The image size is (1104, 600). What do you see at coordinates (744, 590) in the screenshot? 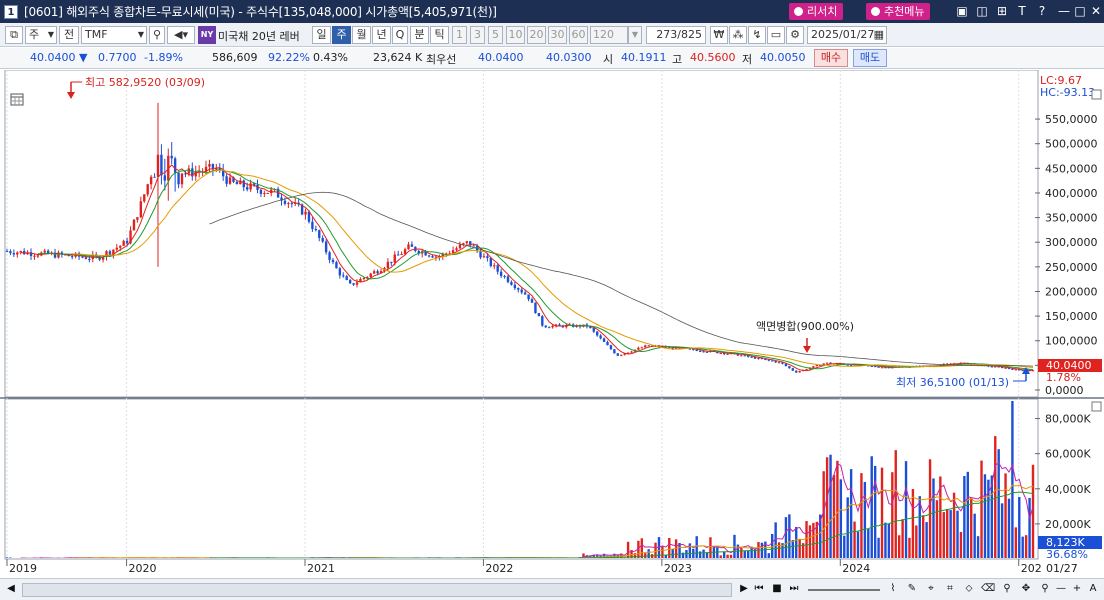
I see `scroll-right-icon: ▶` at bounding box center [744, 590].